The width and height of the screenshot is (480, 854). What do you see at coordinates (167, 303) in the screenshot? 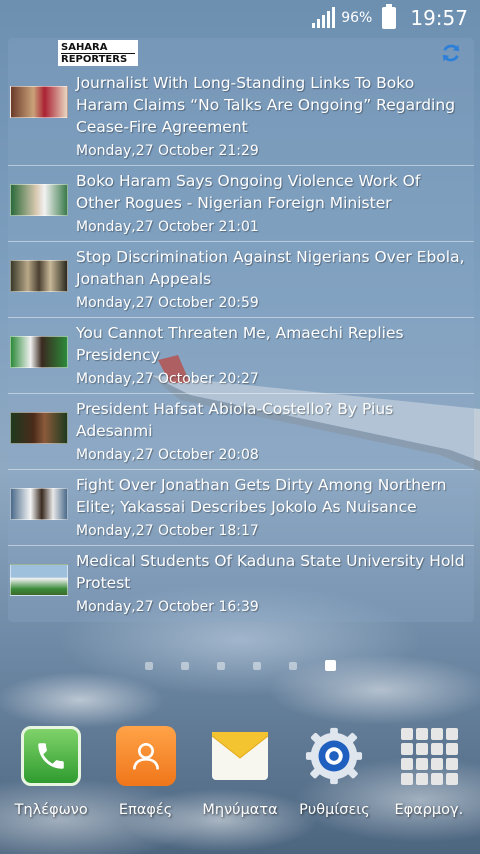
I see `news-timestamp: Monday,27 October 20:59` at bounding box center [167, 303].